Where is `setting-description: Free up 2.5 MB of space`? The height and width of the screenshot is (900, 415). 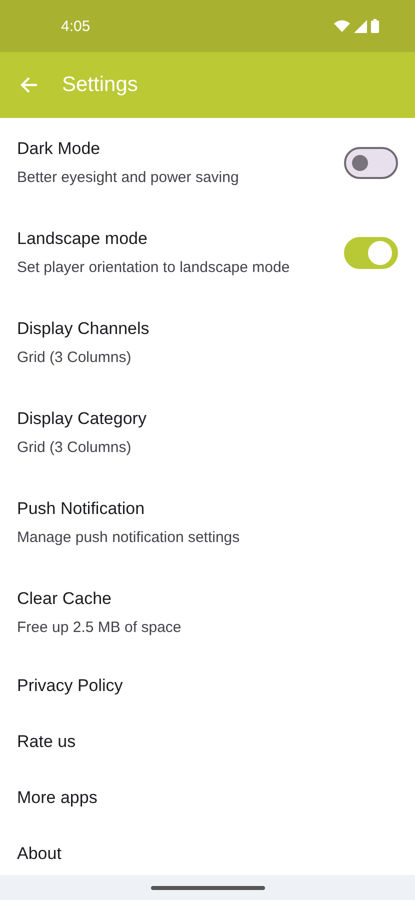 setting-description: Free up 2.5 MB of space is located at coordinates (99, 628).